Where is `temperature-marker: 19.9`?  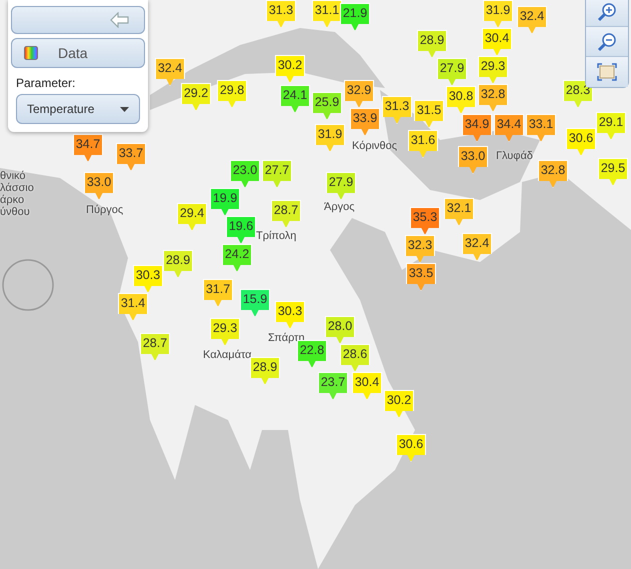
temperature-marker: 19.9 is located at coordinates (225, 202).